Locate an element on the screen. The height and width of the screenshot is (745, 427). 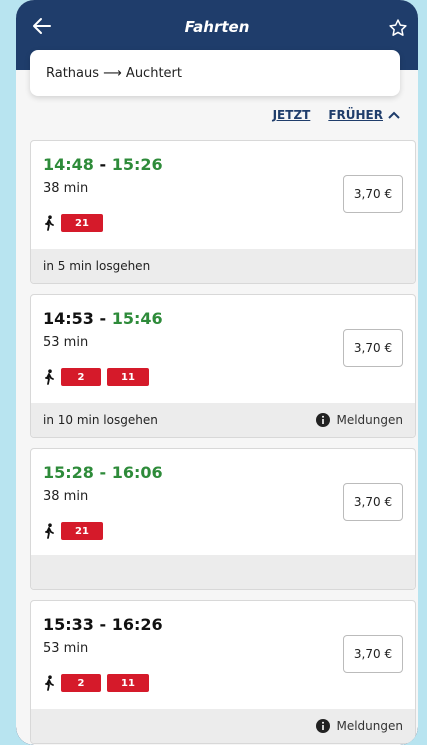
trip-footer: Meldungen is located at coordinates (223, 726).